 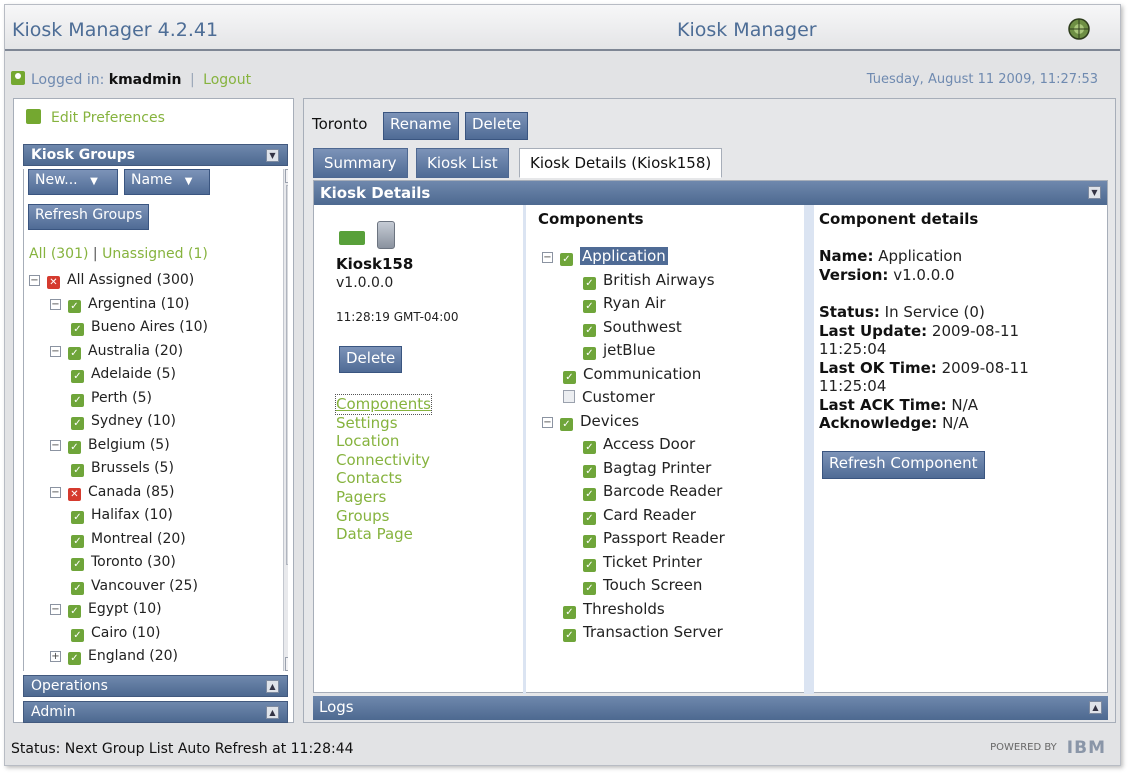 What do you see at coordinates (37, 254) in the screenshot?
I see `all-link: All` at bounding box center [37, 254].